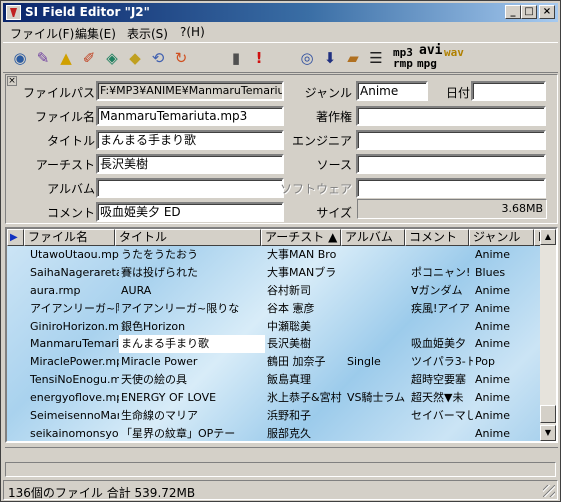 Image resolution: width=561 pixels, height=502 pixels. What do you see at coordinates (334, 213) in the screenshot?
I see `size-label: サイズ` at bounding box center [334, 213].